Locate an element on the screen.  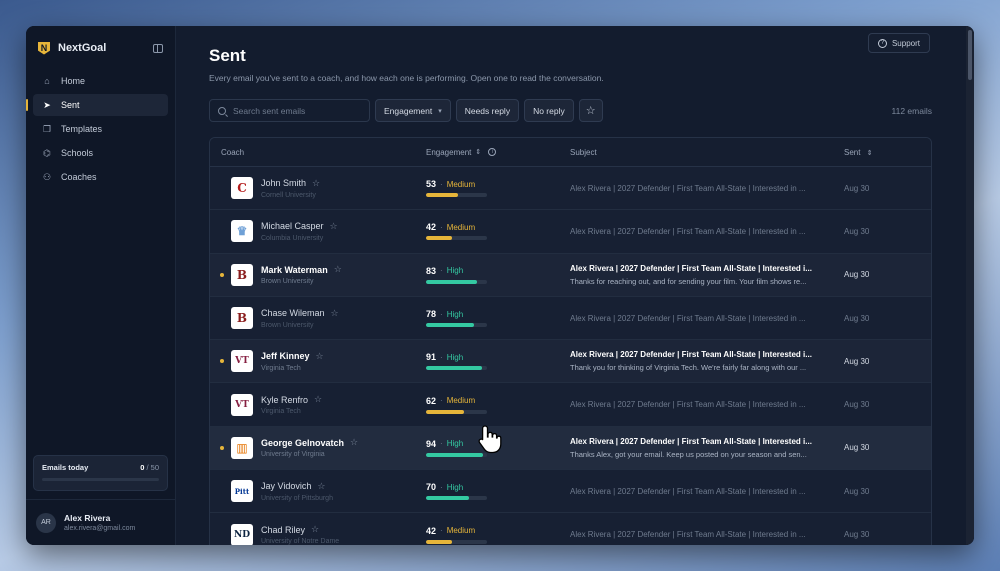
sidebar-item-templates: ❐ Templates is located at coordinates (100, 129).